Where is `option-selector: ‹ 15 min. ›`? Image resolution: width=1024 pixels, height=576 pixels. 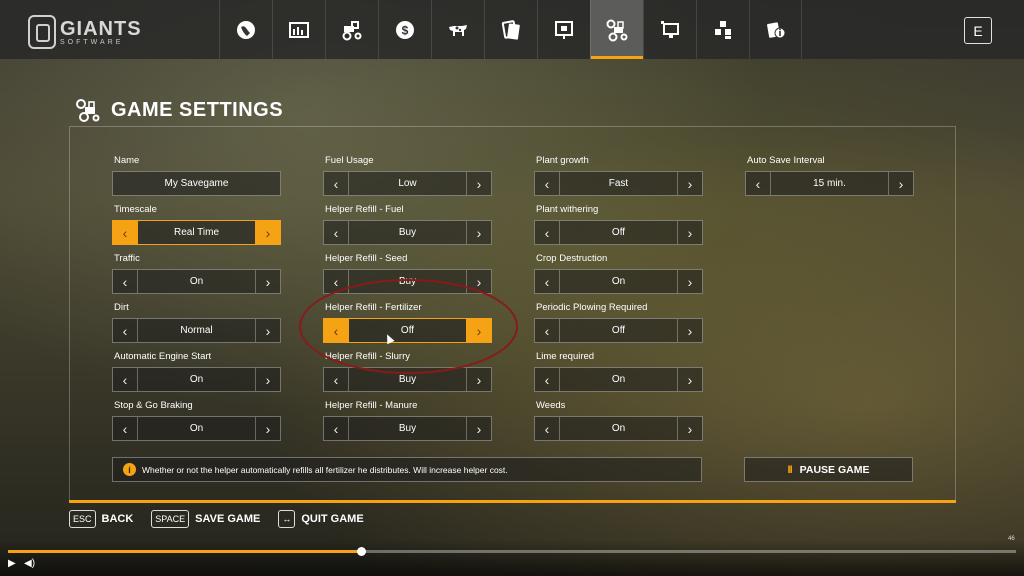 option-selector: ‹ 15 min. › is located at coordinates (829, 183).